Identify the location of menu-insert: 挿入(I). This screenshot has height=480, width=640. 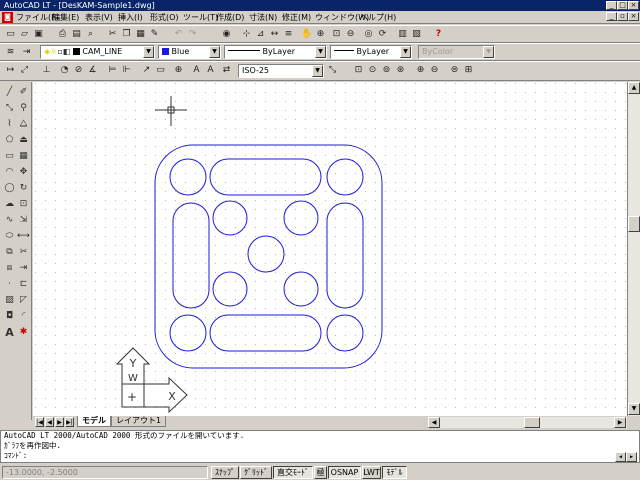
(130, 17).